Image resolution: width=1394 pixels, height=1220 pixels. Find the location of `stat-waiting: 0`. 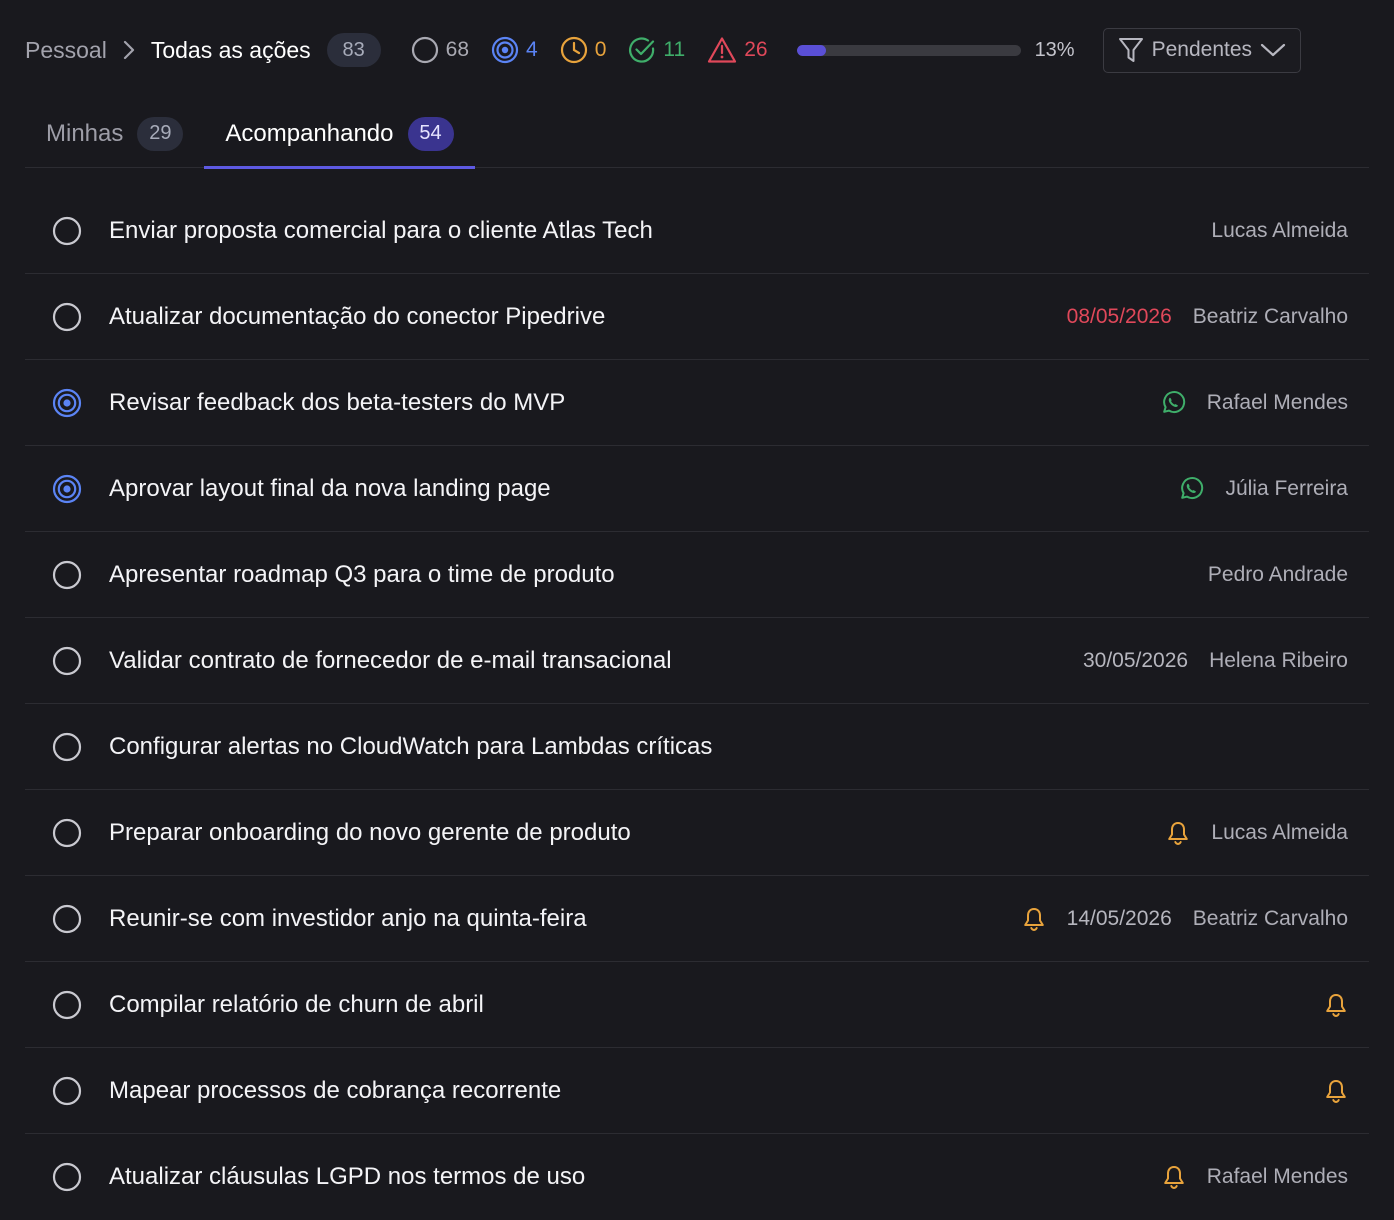

stat-waiting: 0 is located at coordinates (583, 50).